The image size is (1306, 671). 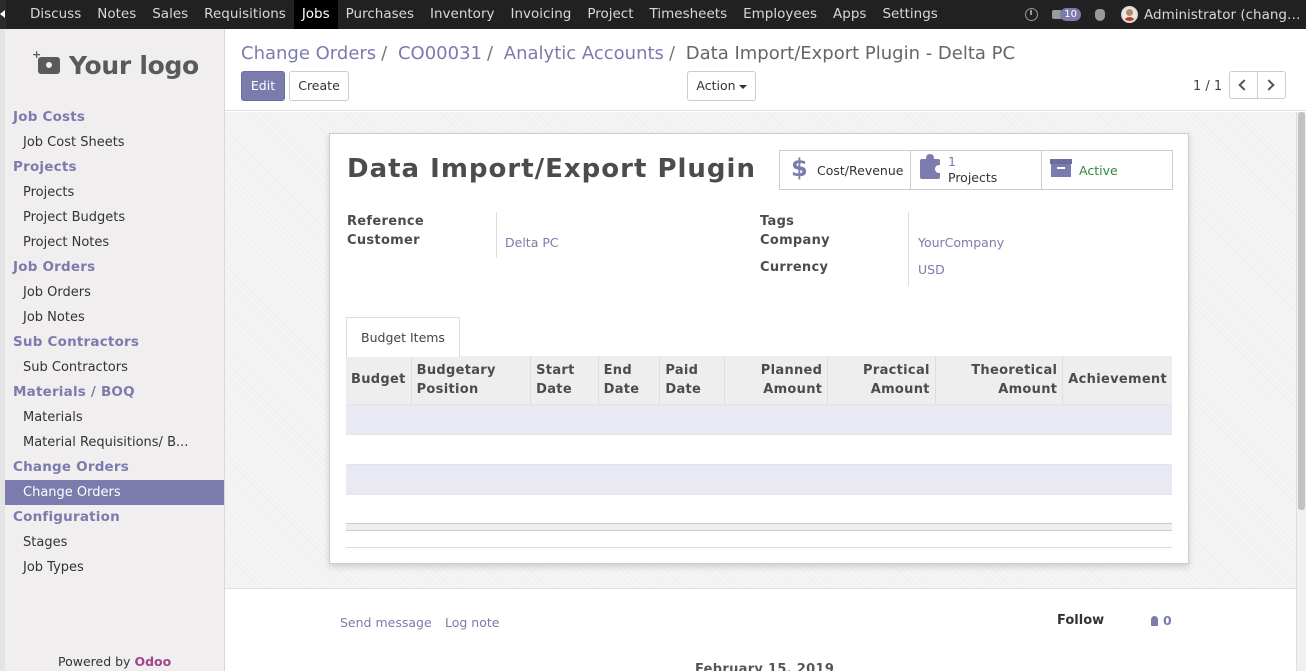 I want to click on field-divider, so click(x=496, y=235).